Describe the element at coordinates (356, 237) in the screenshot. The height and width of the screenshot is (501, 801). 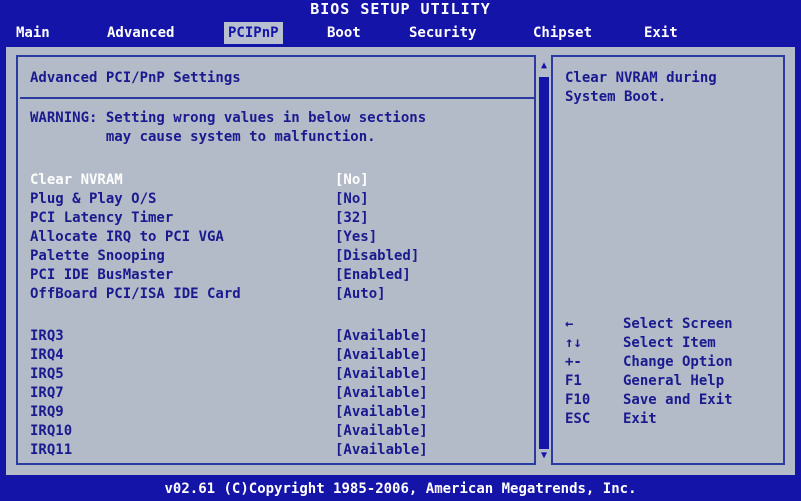
I see `setting-value: [Yes]` at that location.